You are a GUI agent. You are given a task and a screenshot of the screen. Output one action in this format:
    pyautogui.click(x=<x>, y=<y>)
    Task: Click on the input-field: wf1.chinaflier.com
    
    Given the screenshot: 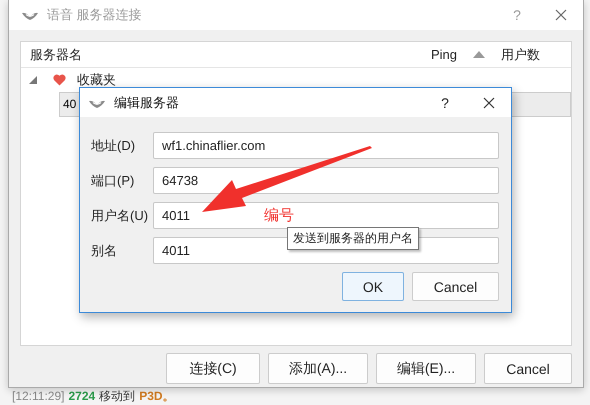 What is the action you would take?
    pyautogui.click(x=326, y=145)
    